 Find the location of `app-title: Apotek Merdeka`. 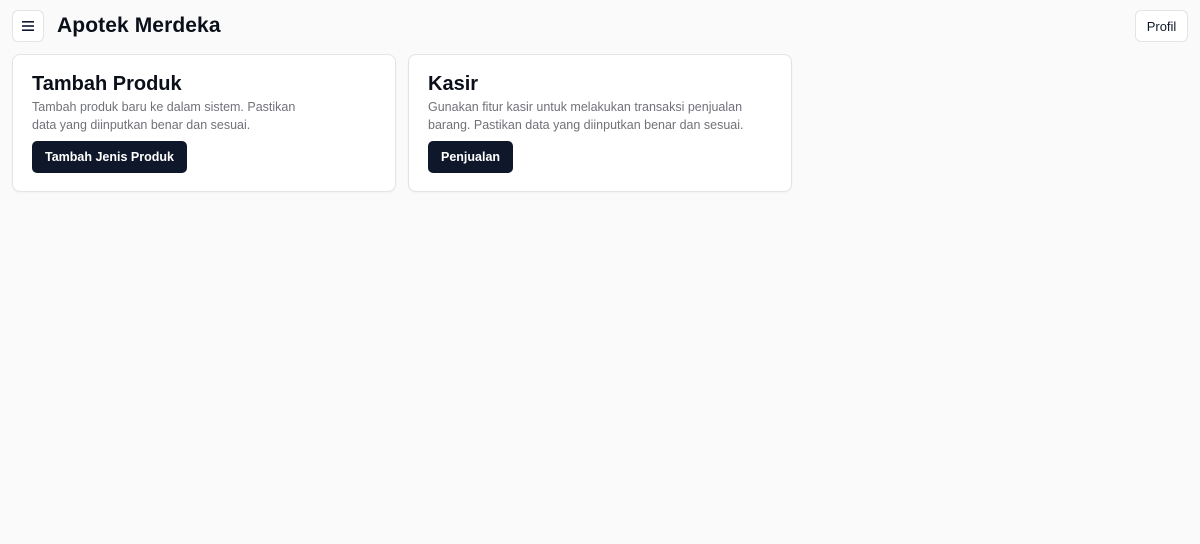

app-title: Apotek Merdeka is located at coordinates (139, 25).